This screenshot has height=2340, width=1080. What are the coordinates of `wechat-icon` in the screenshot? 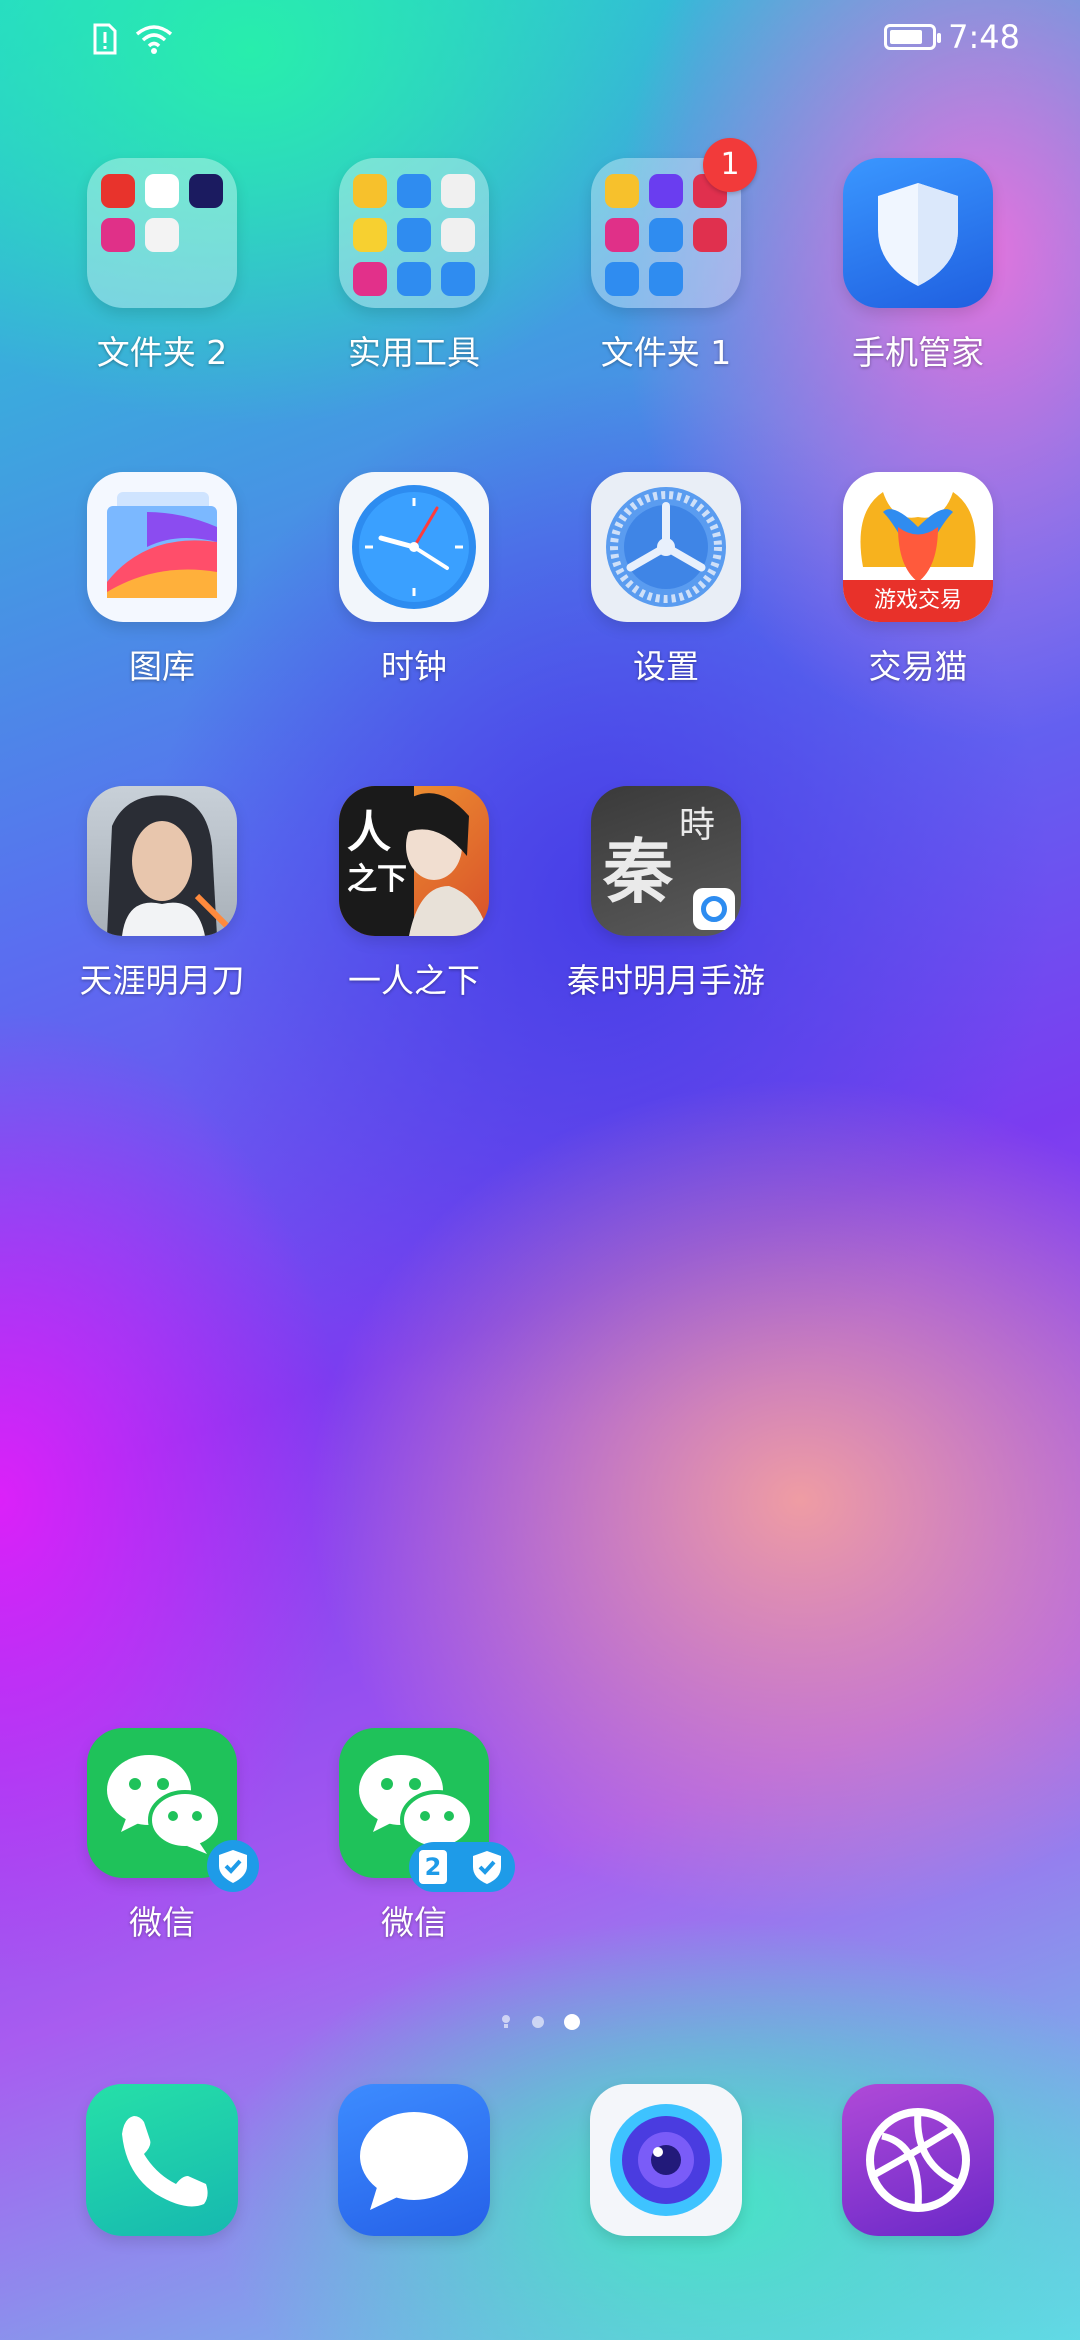 It's located at (173, 1810).